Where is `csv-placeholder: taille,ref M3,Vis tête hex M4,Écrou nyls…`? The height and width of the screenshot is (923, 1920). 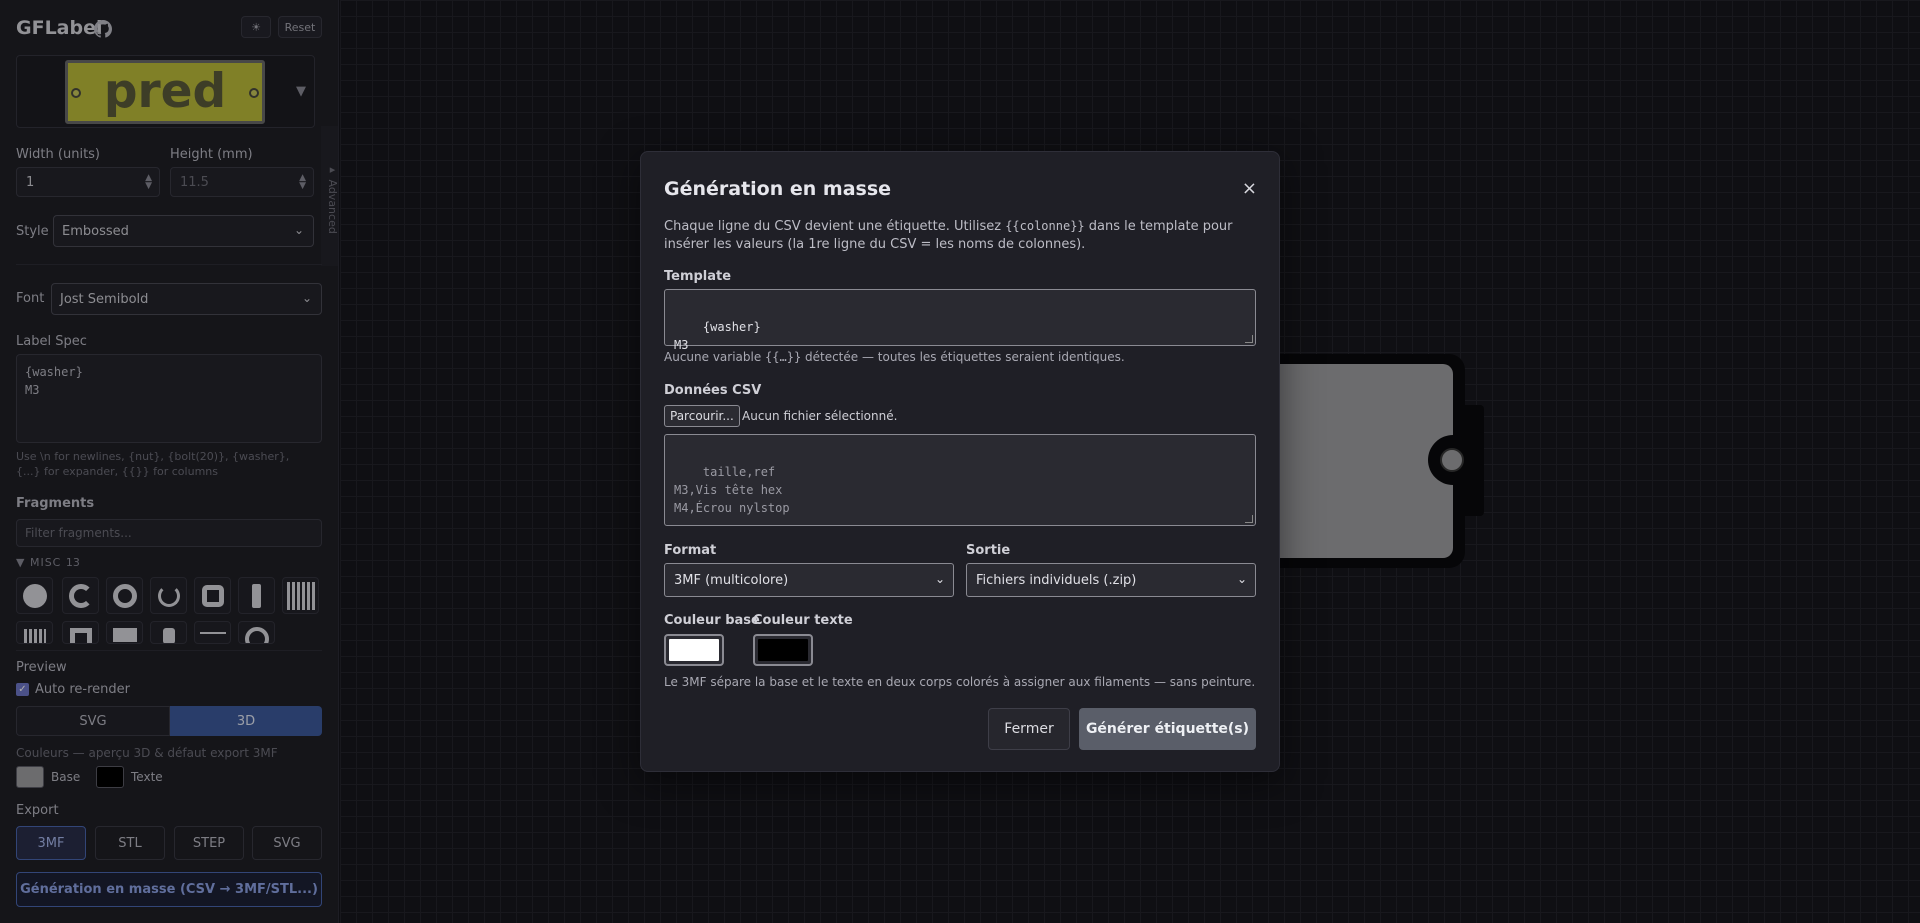 csv-placeholder: taille,ref M3,Vis tête hex M4,Écrou nyls… is located at coordinates (732, 490).